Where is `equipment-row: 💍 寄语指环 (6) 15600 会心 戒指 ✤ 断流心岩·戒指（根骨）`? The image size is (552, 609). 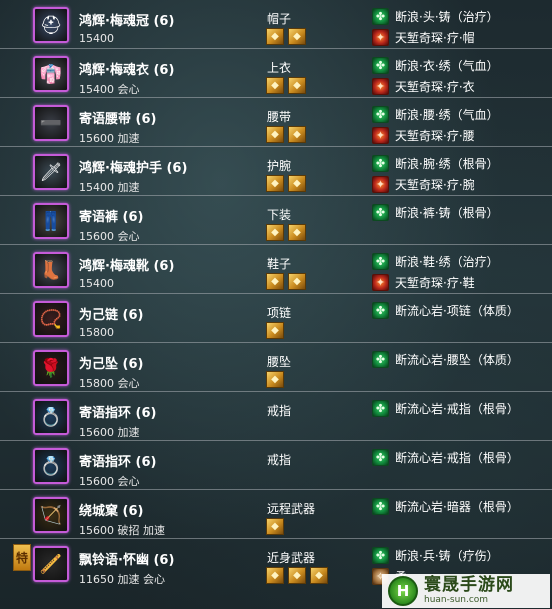
equipment-row: 💍 寄语指环 (6) 15600 会心 戒指 ✤ 断流心岩·戒指（根骨） is located at coordinates (276, 465).